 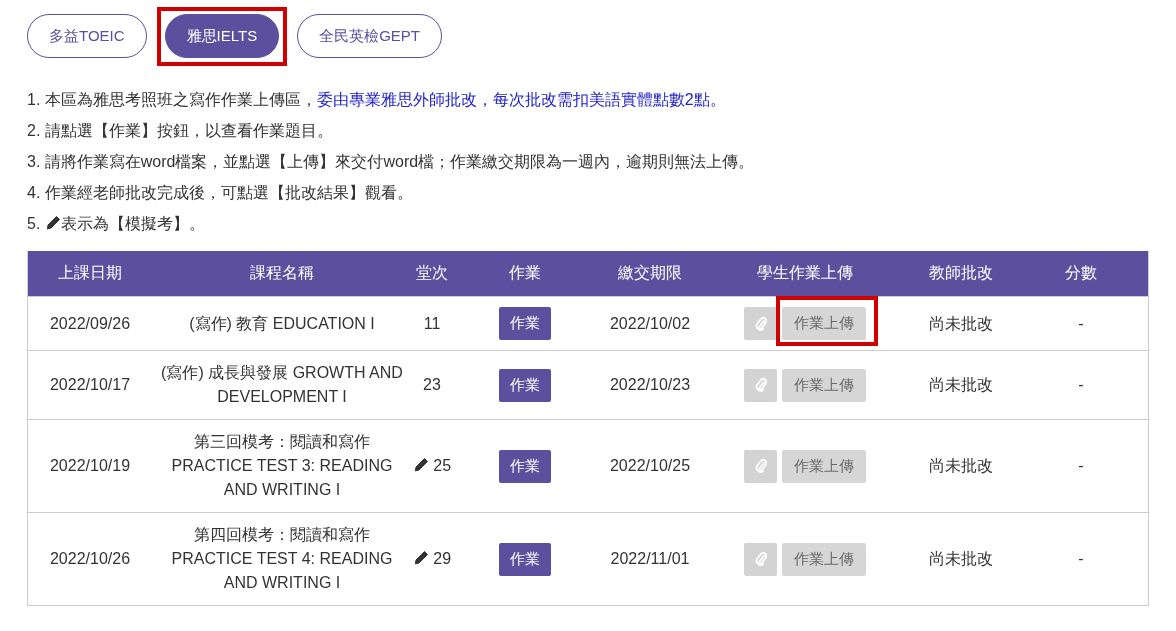 I want to click on course-name-cell-text: (寫作) 成長與發展 GROWTH AND DEVELOPMENT I, so click(x=282, y=385).